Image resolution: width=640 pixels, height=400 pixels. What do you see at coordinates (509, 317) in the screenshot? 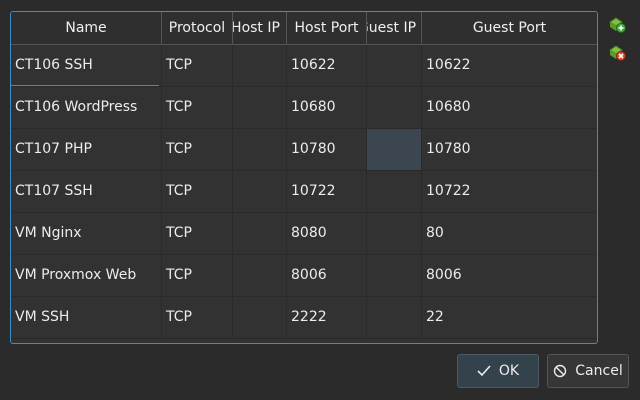
I see `cell-guest-port: 22` at bounding box center [509, 317].